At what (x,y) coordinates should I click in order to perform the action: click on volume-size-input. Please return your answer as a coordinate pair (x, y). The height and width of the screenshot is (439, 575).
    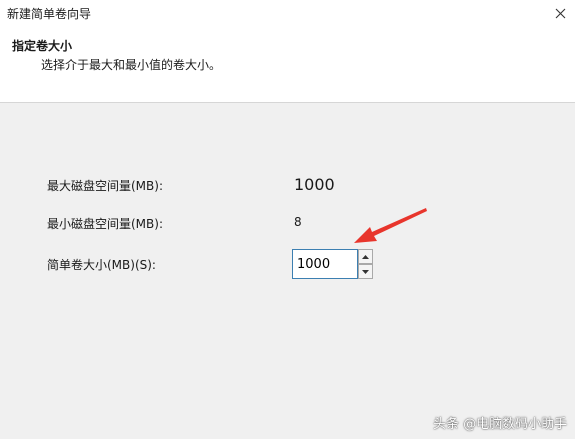
    Looking at the image, I should click on (325, 264).